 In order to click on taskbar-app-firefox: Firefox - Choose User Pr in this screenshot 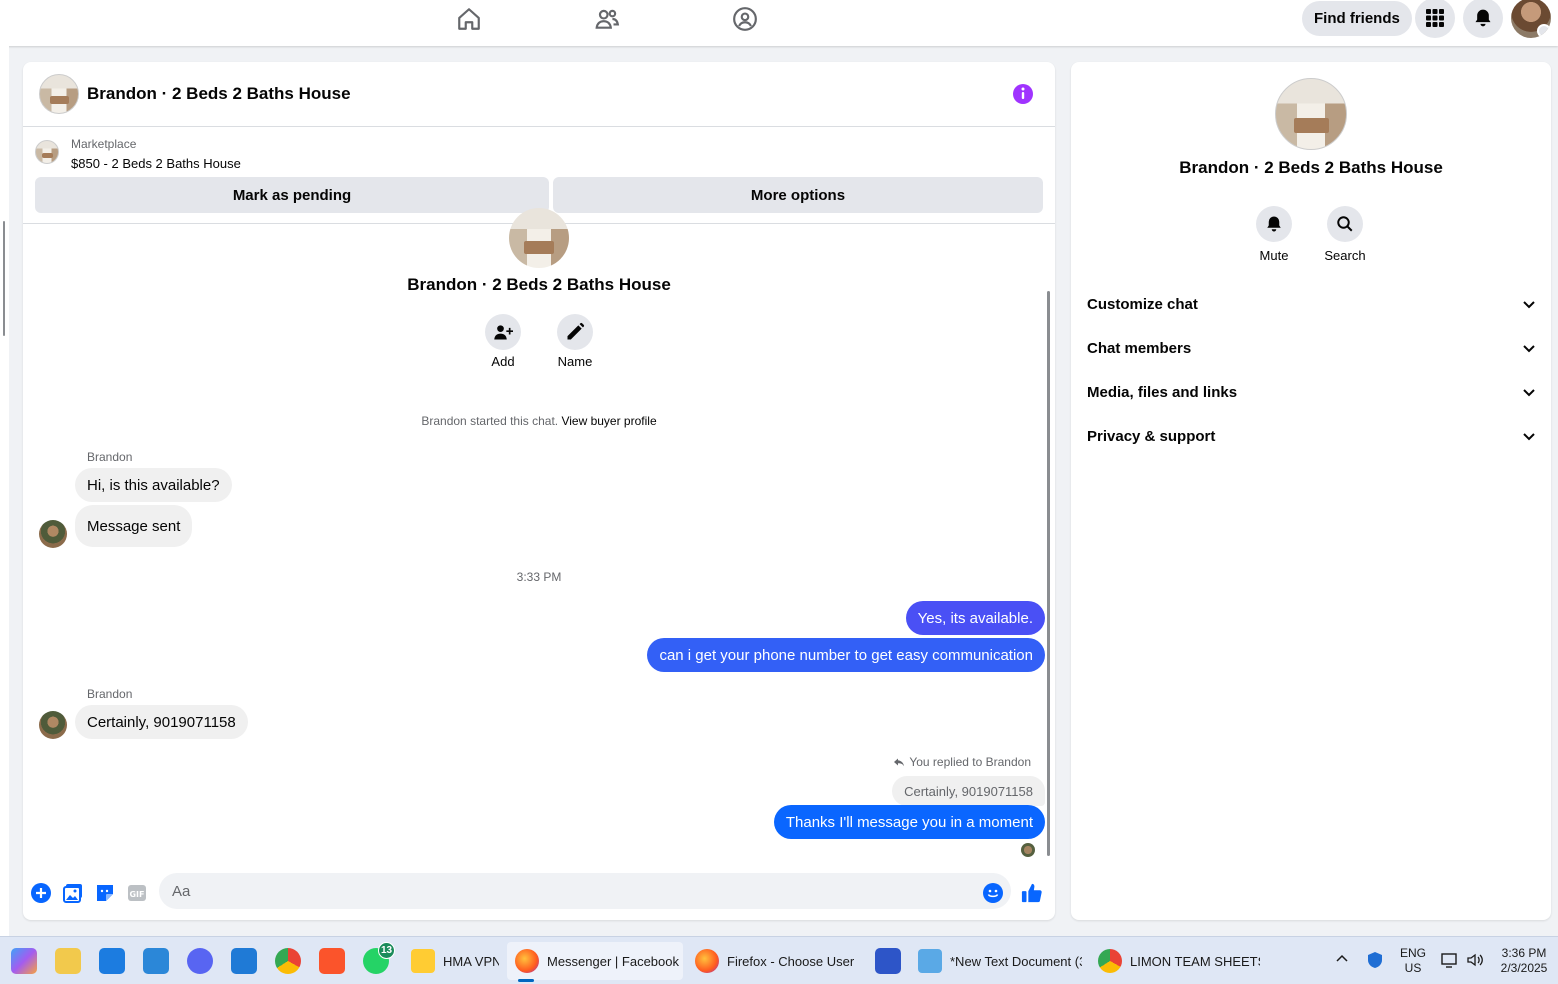, I will do `click(772, 961)`.